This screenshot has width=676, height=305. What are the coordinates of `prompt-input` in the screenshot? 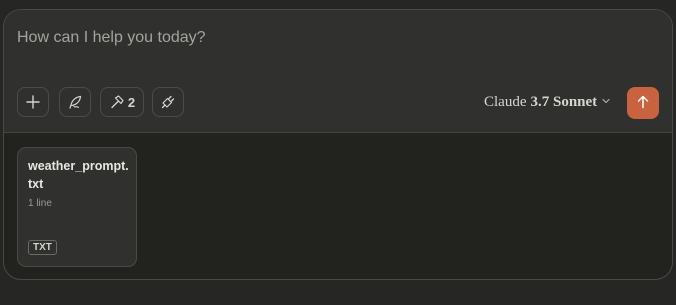 It's located at (317, 38).